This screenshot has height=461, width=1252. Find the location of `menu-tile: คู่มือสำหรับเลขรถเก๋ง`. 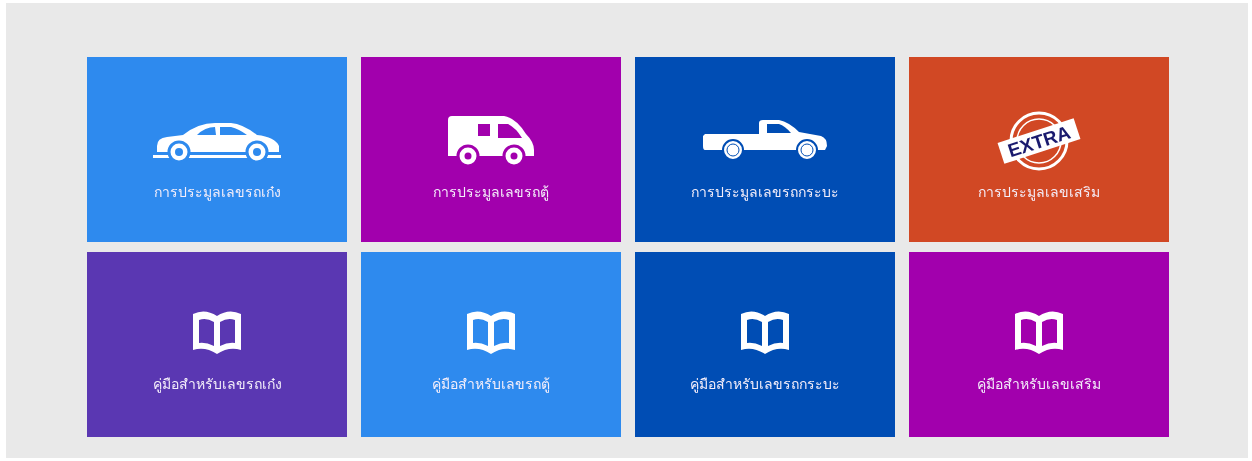

menu-tile: คู่มือสำหรับเลขรถเก๋ง is located at coordinates (217, 344).